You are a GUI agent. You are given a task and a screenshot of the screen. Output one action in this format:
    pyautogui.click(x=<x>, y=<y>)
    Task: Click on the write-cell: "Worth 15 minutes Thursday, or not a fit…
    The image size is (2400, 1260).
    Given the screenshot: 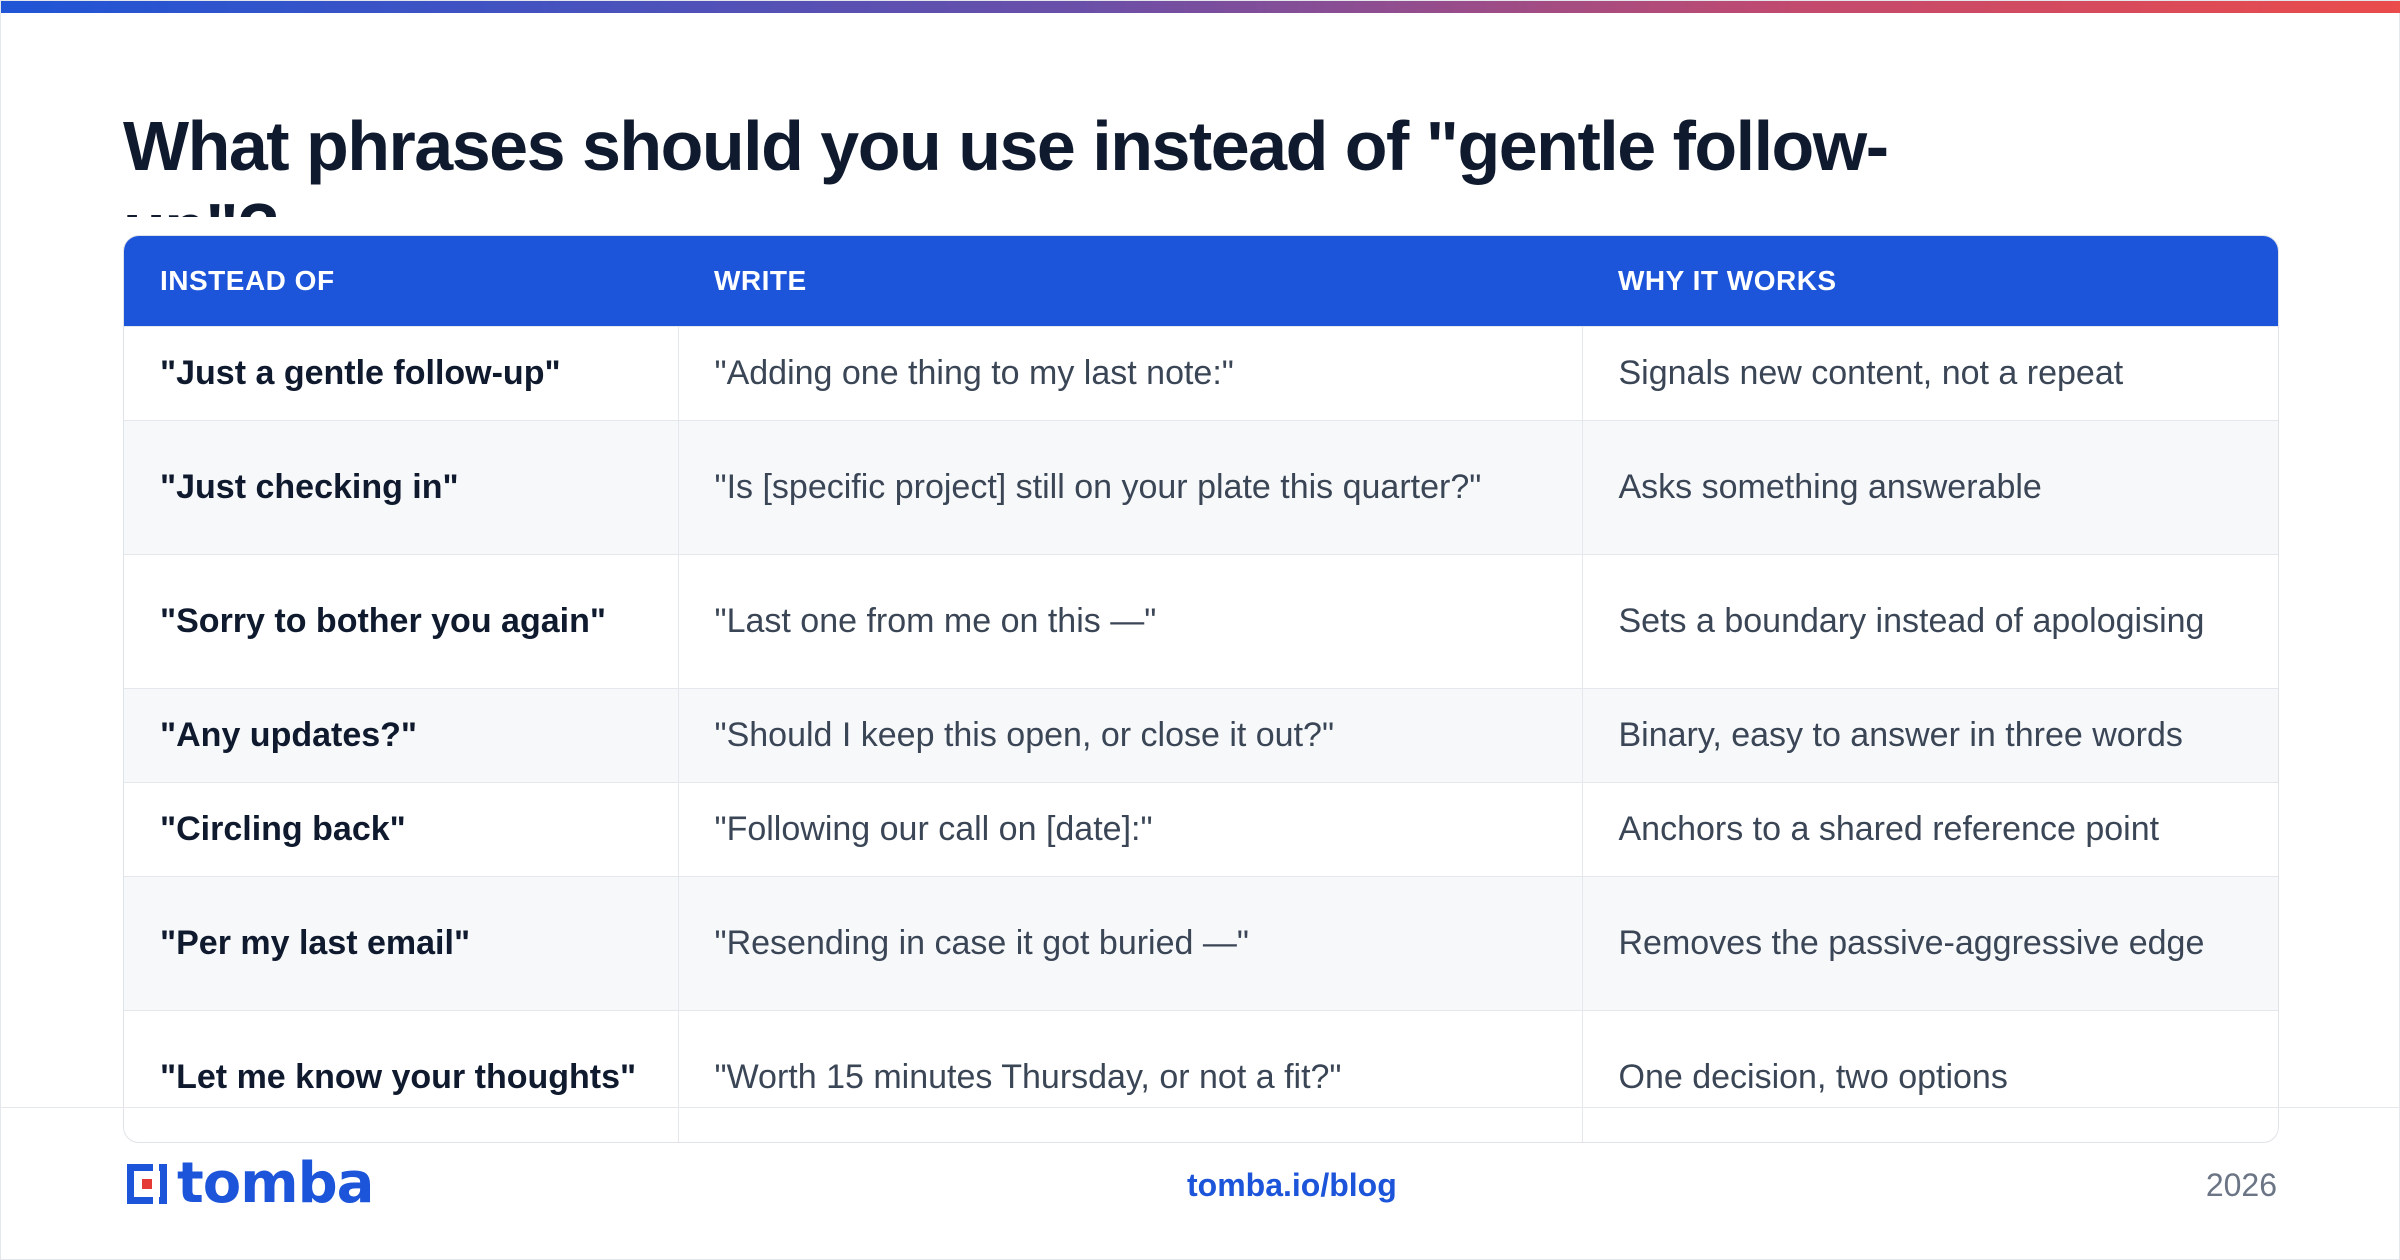 What is the action you would take?
    pyautogui.click(x=1129, y=1075)
    